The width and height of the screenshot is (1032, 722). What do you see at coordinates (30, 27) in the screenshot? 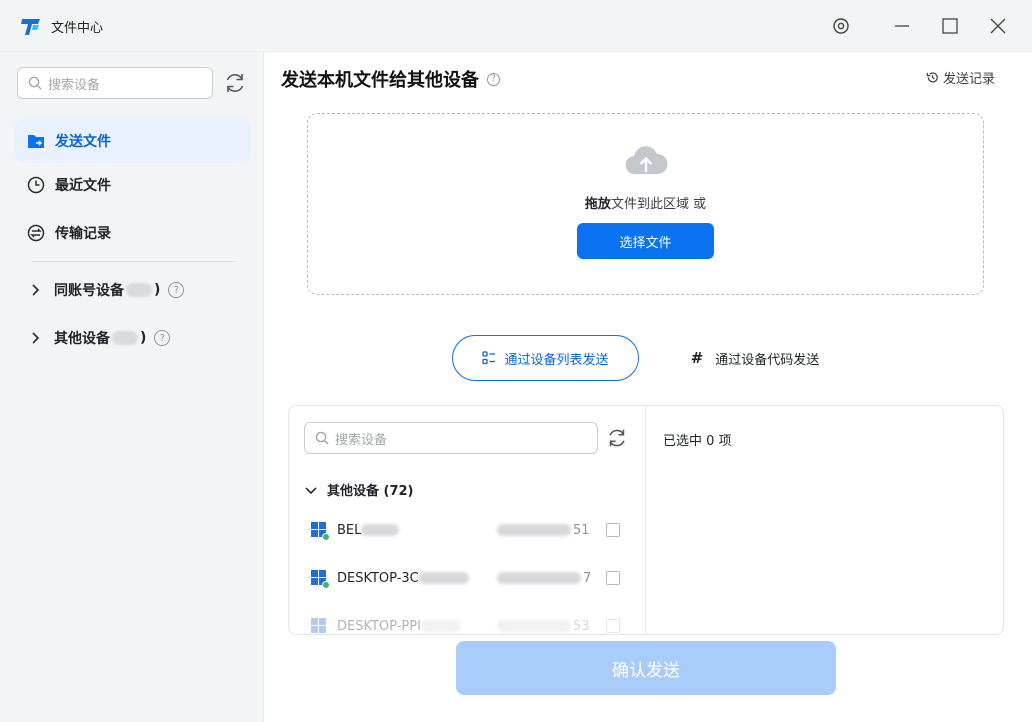
I see `app-logo-icon` at bounding box center [30, 27].